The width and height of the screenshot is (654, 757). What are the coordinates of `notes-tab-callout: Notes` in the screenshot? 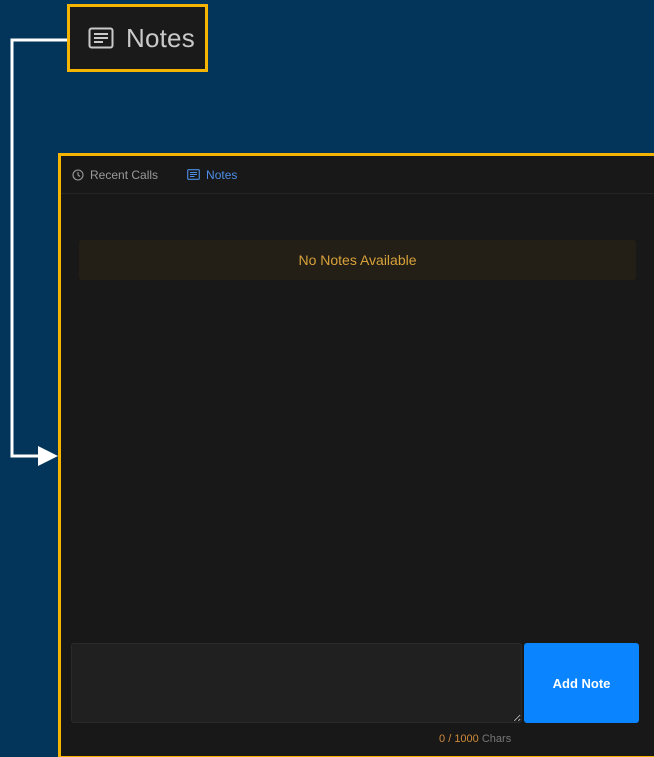 It's located at (137, 38).